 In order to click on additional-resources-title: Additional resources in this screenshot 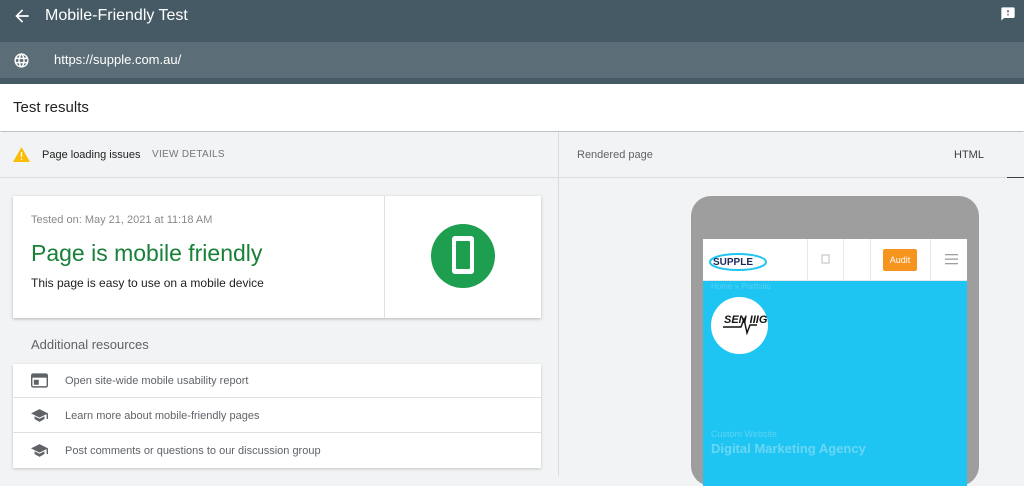, I will do `click(90, 344)`.